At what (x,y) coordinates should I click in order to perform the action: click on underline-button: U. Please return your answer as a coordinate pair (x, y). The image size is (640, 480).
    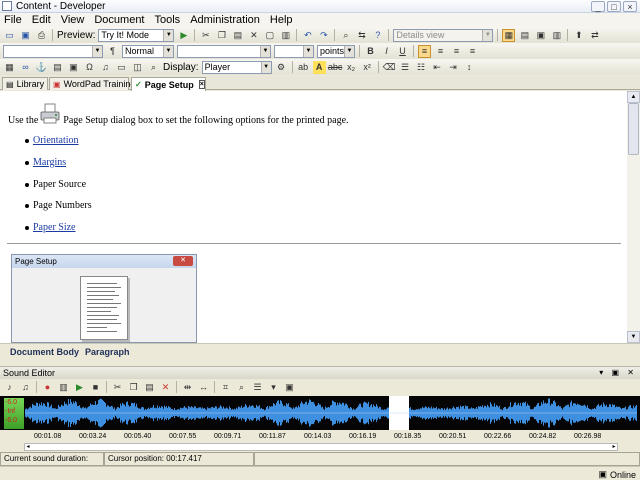
    Looking at the image, I should click on (402, 51).